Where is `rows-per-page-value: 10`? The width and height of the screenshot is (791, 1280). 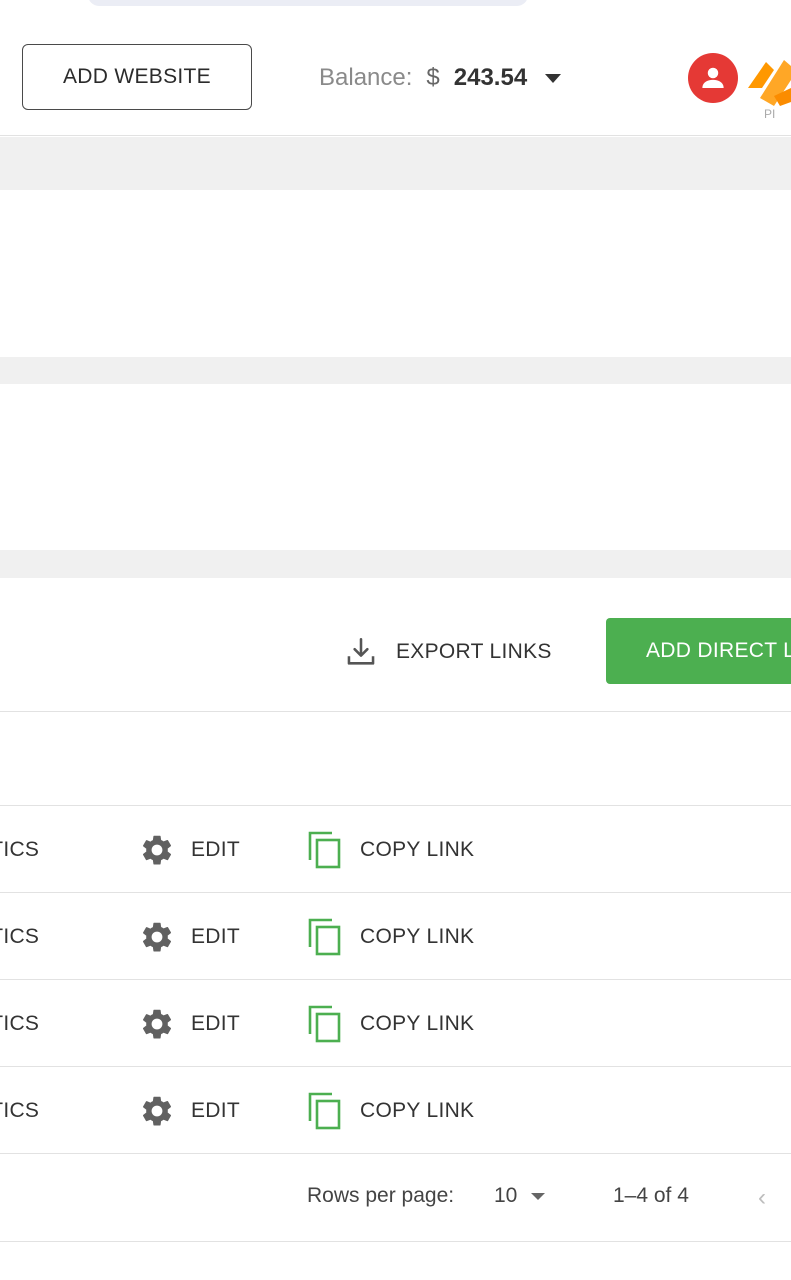 rows-per-page-value: 10 is located at coordinates (506, 1195).